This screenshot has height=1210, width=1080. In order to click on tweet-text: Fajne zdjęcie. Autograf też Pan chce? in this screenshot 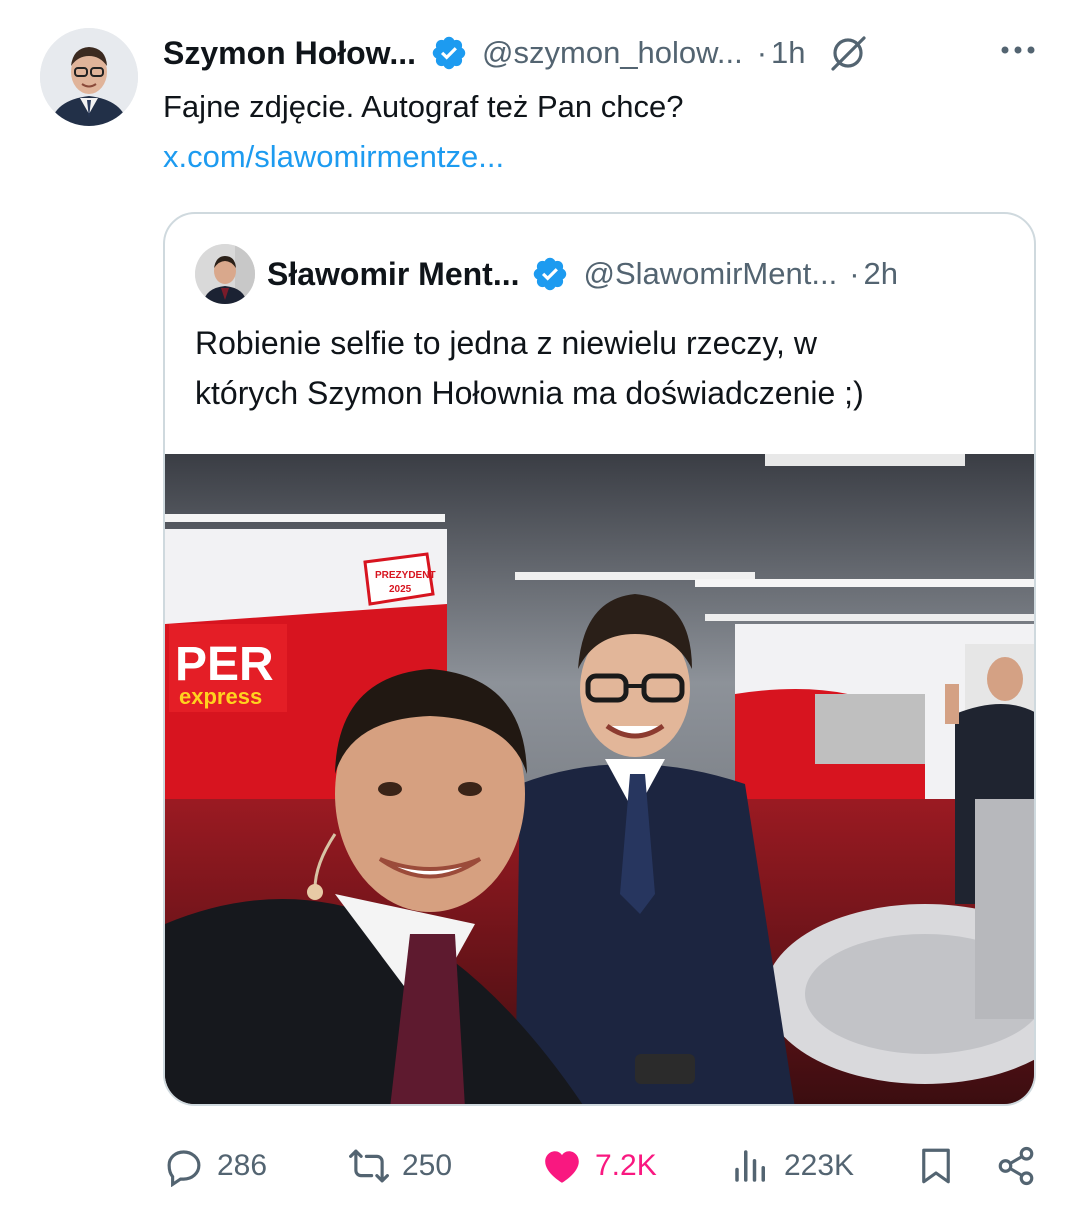, I will do `click(423, 106)`.